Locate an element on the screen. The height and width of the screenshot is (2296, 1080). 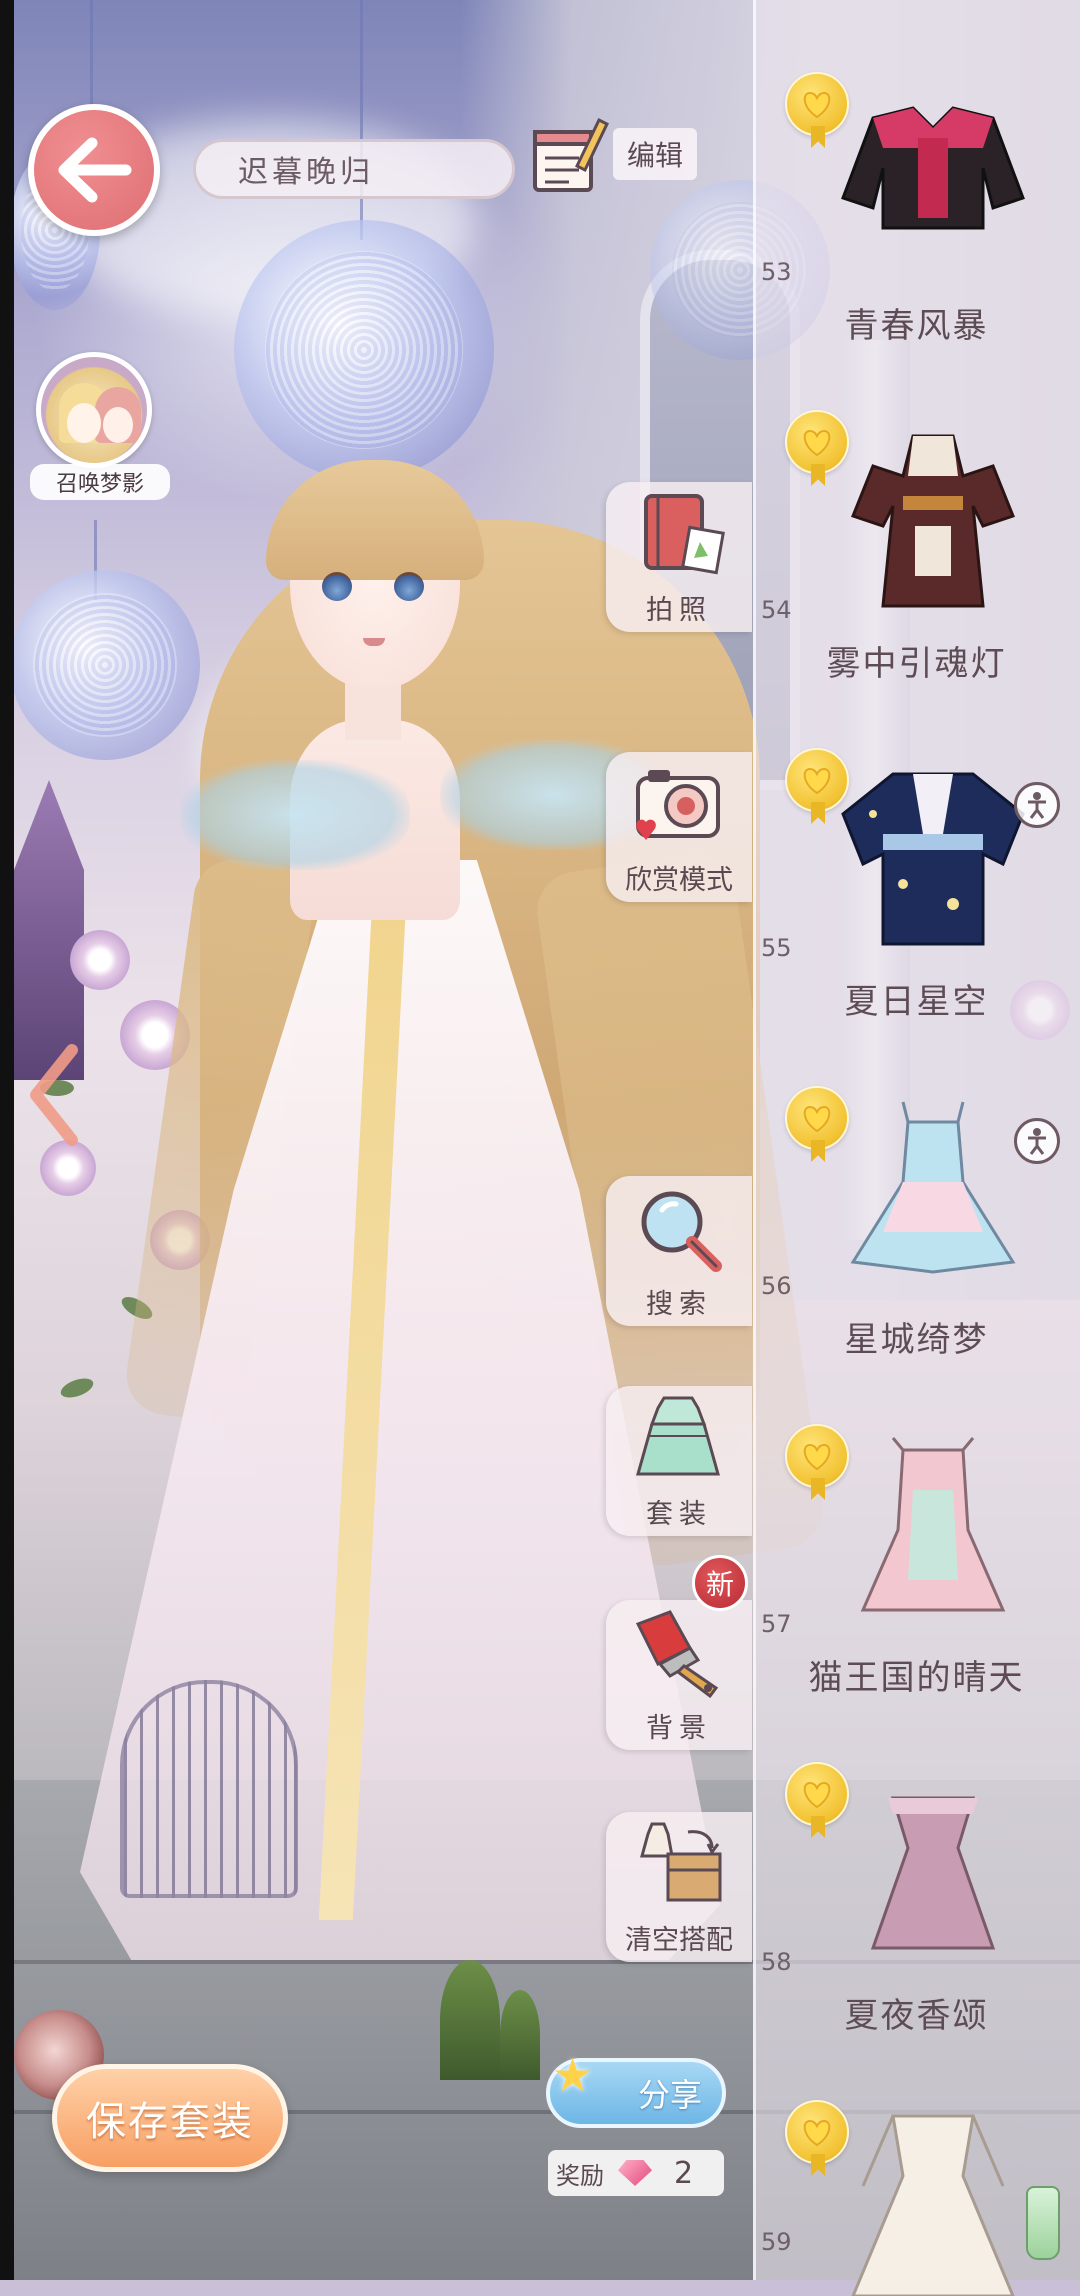
outfit-icon is located at coordinates (678, 1436).